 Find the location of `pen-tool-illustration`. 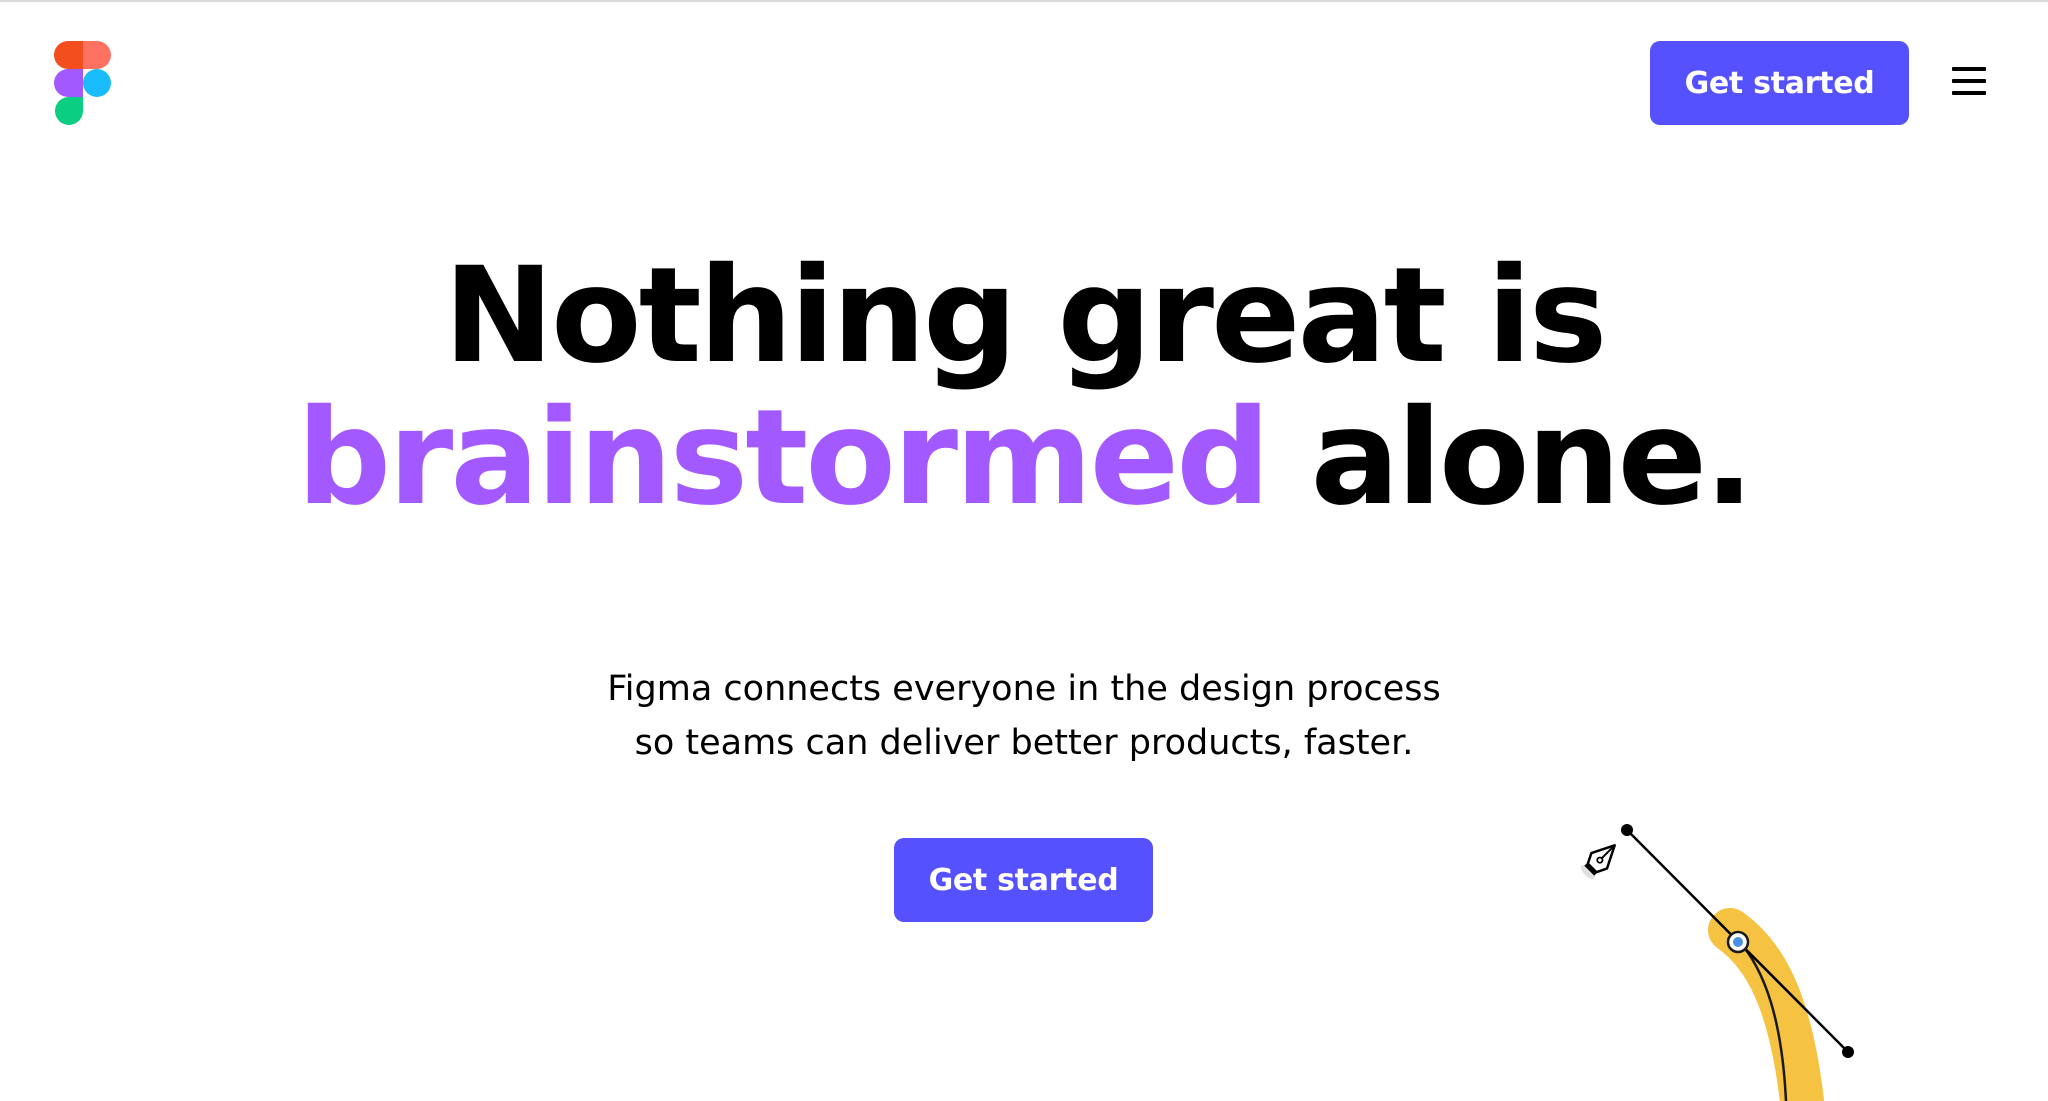

pen-tool-illustration is located at coordinates (1720, 950).